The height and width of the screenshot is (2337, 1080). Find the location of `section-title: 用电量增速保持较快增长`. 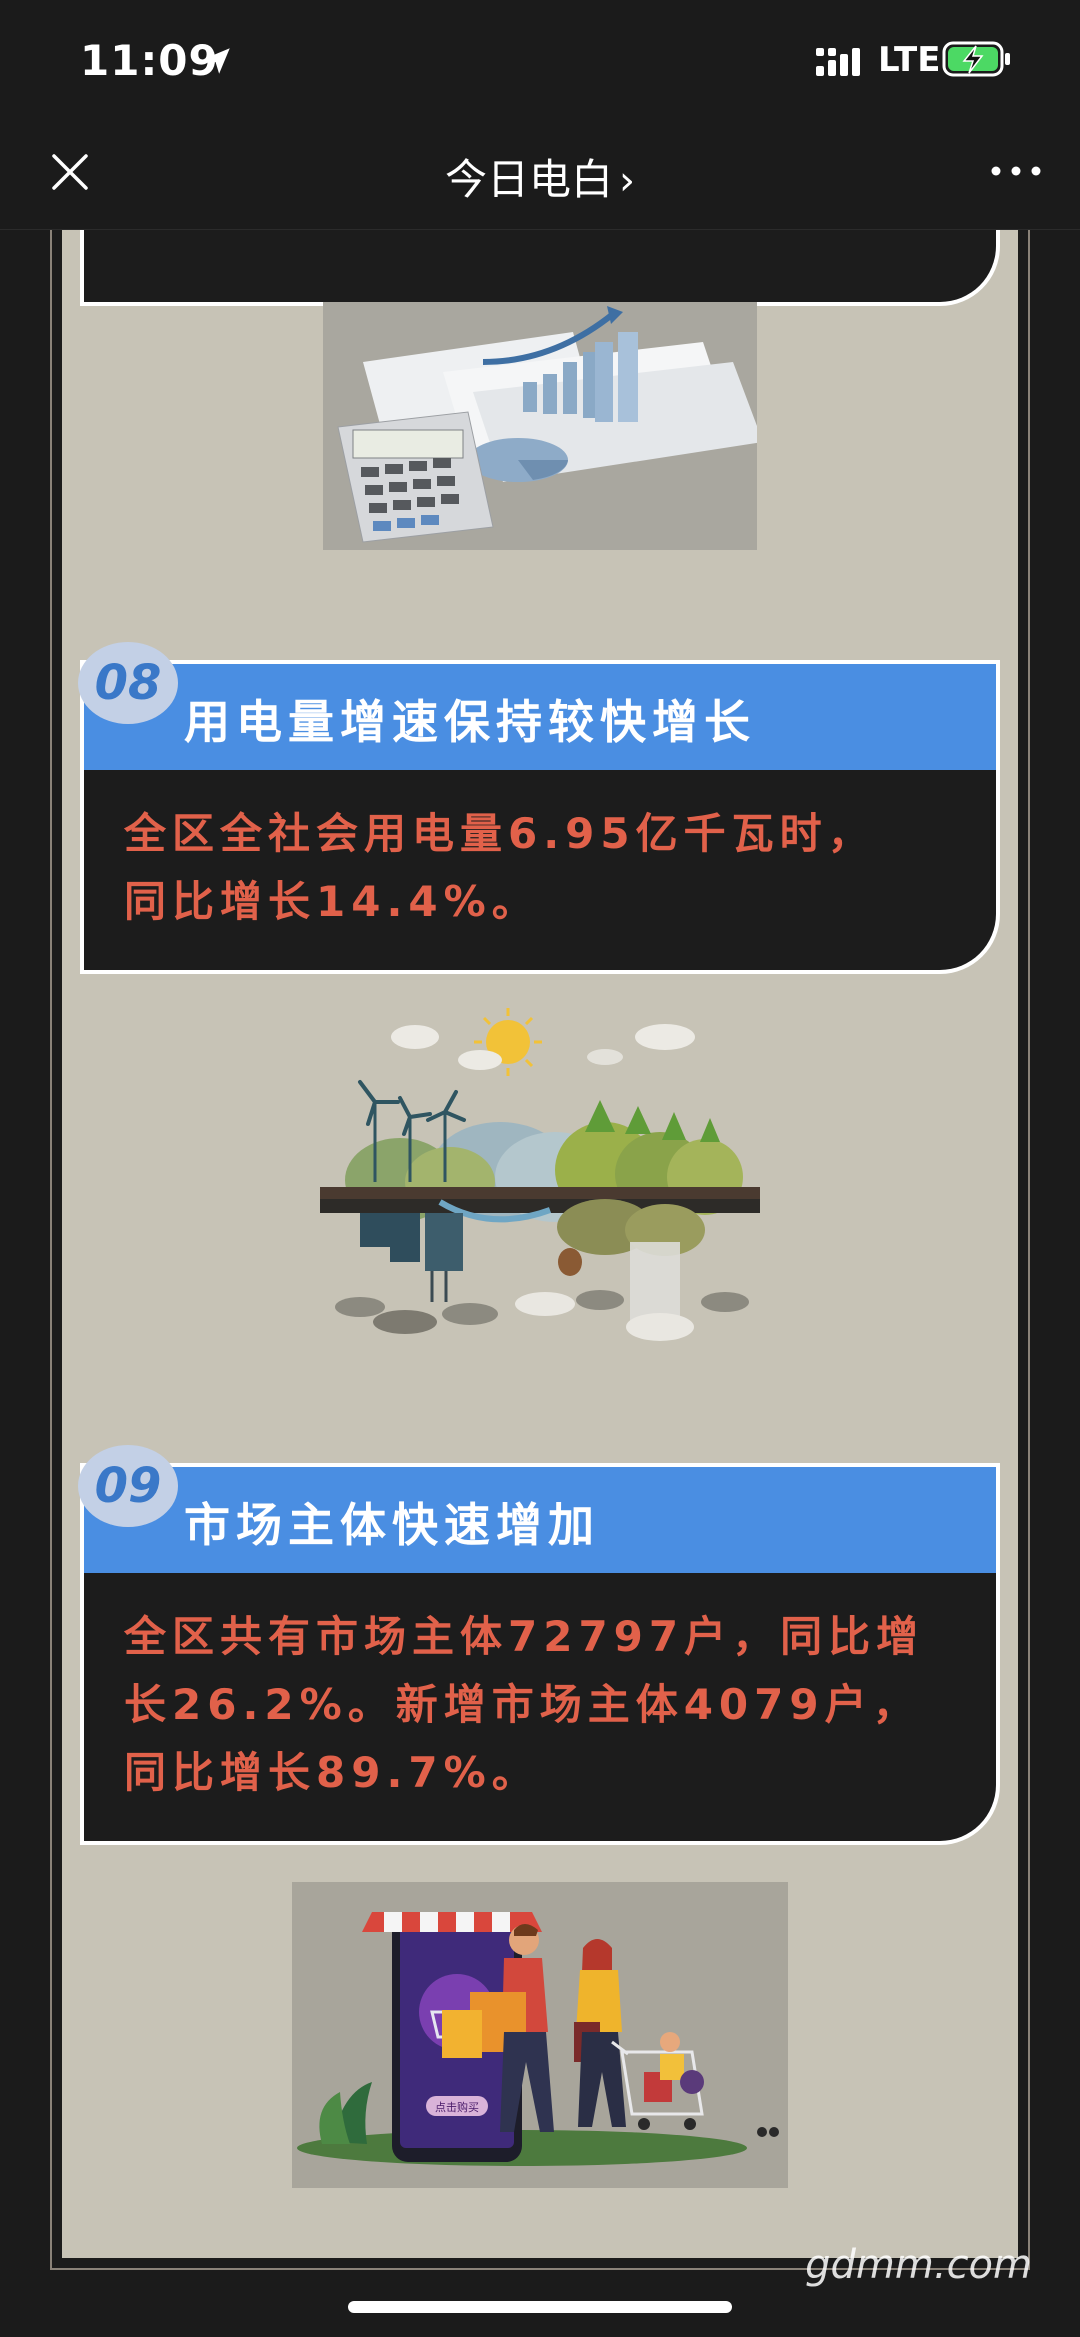

section-title: 用电量增速保持较快增长 is located at coordinates (470, 722).